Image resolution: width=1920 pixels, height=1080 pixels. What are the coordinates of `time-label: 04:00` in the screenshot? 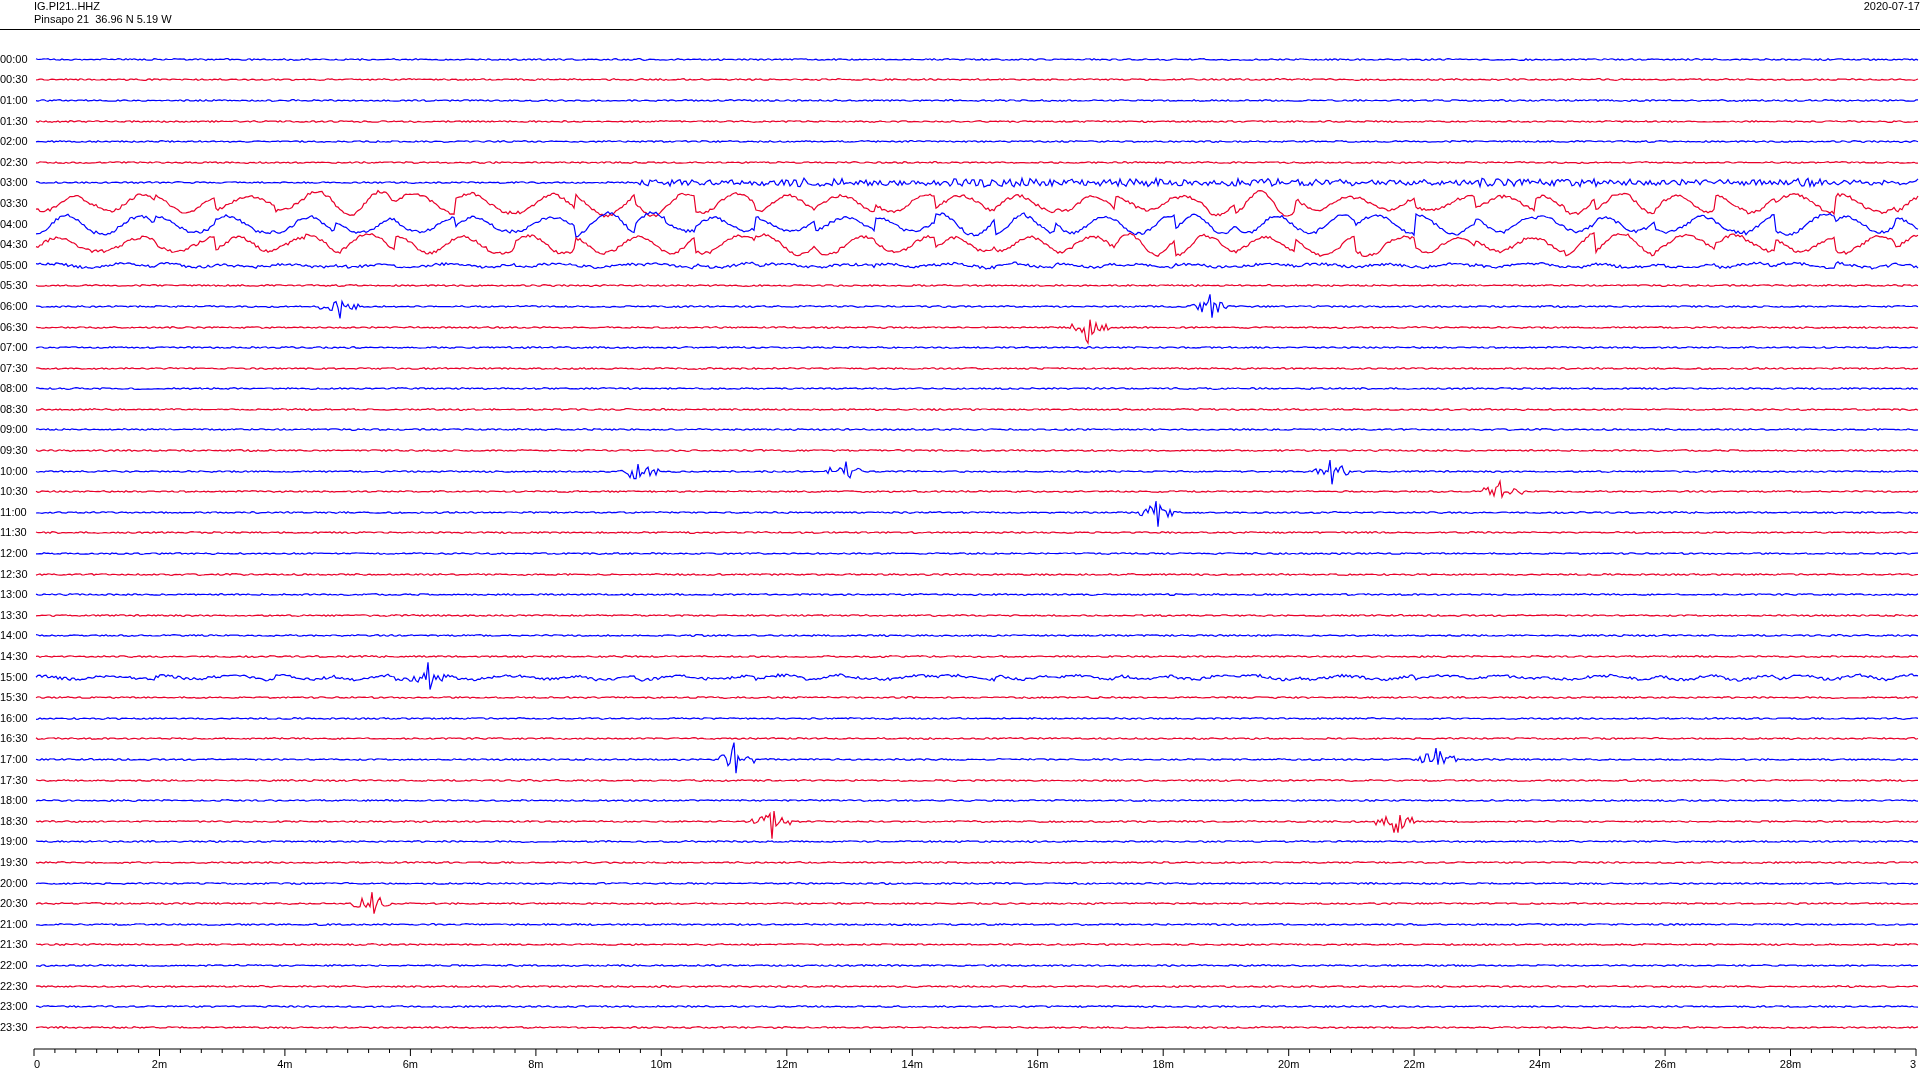 It's located at (14, 224).